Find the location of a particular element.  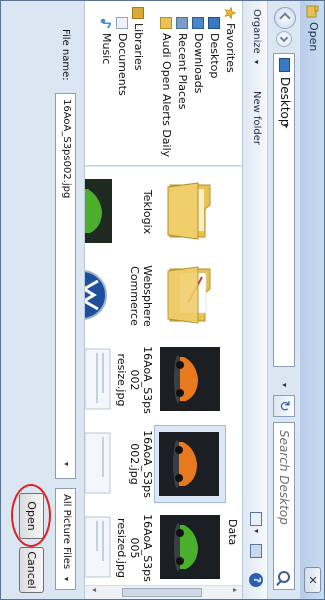

nav-item-label: Recent Places is located at coordinates (182, 71).